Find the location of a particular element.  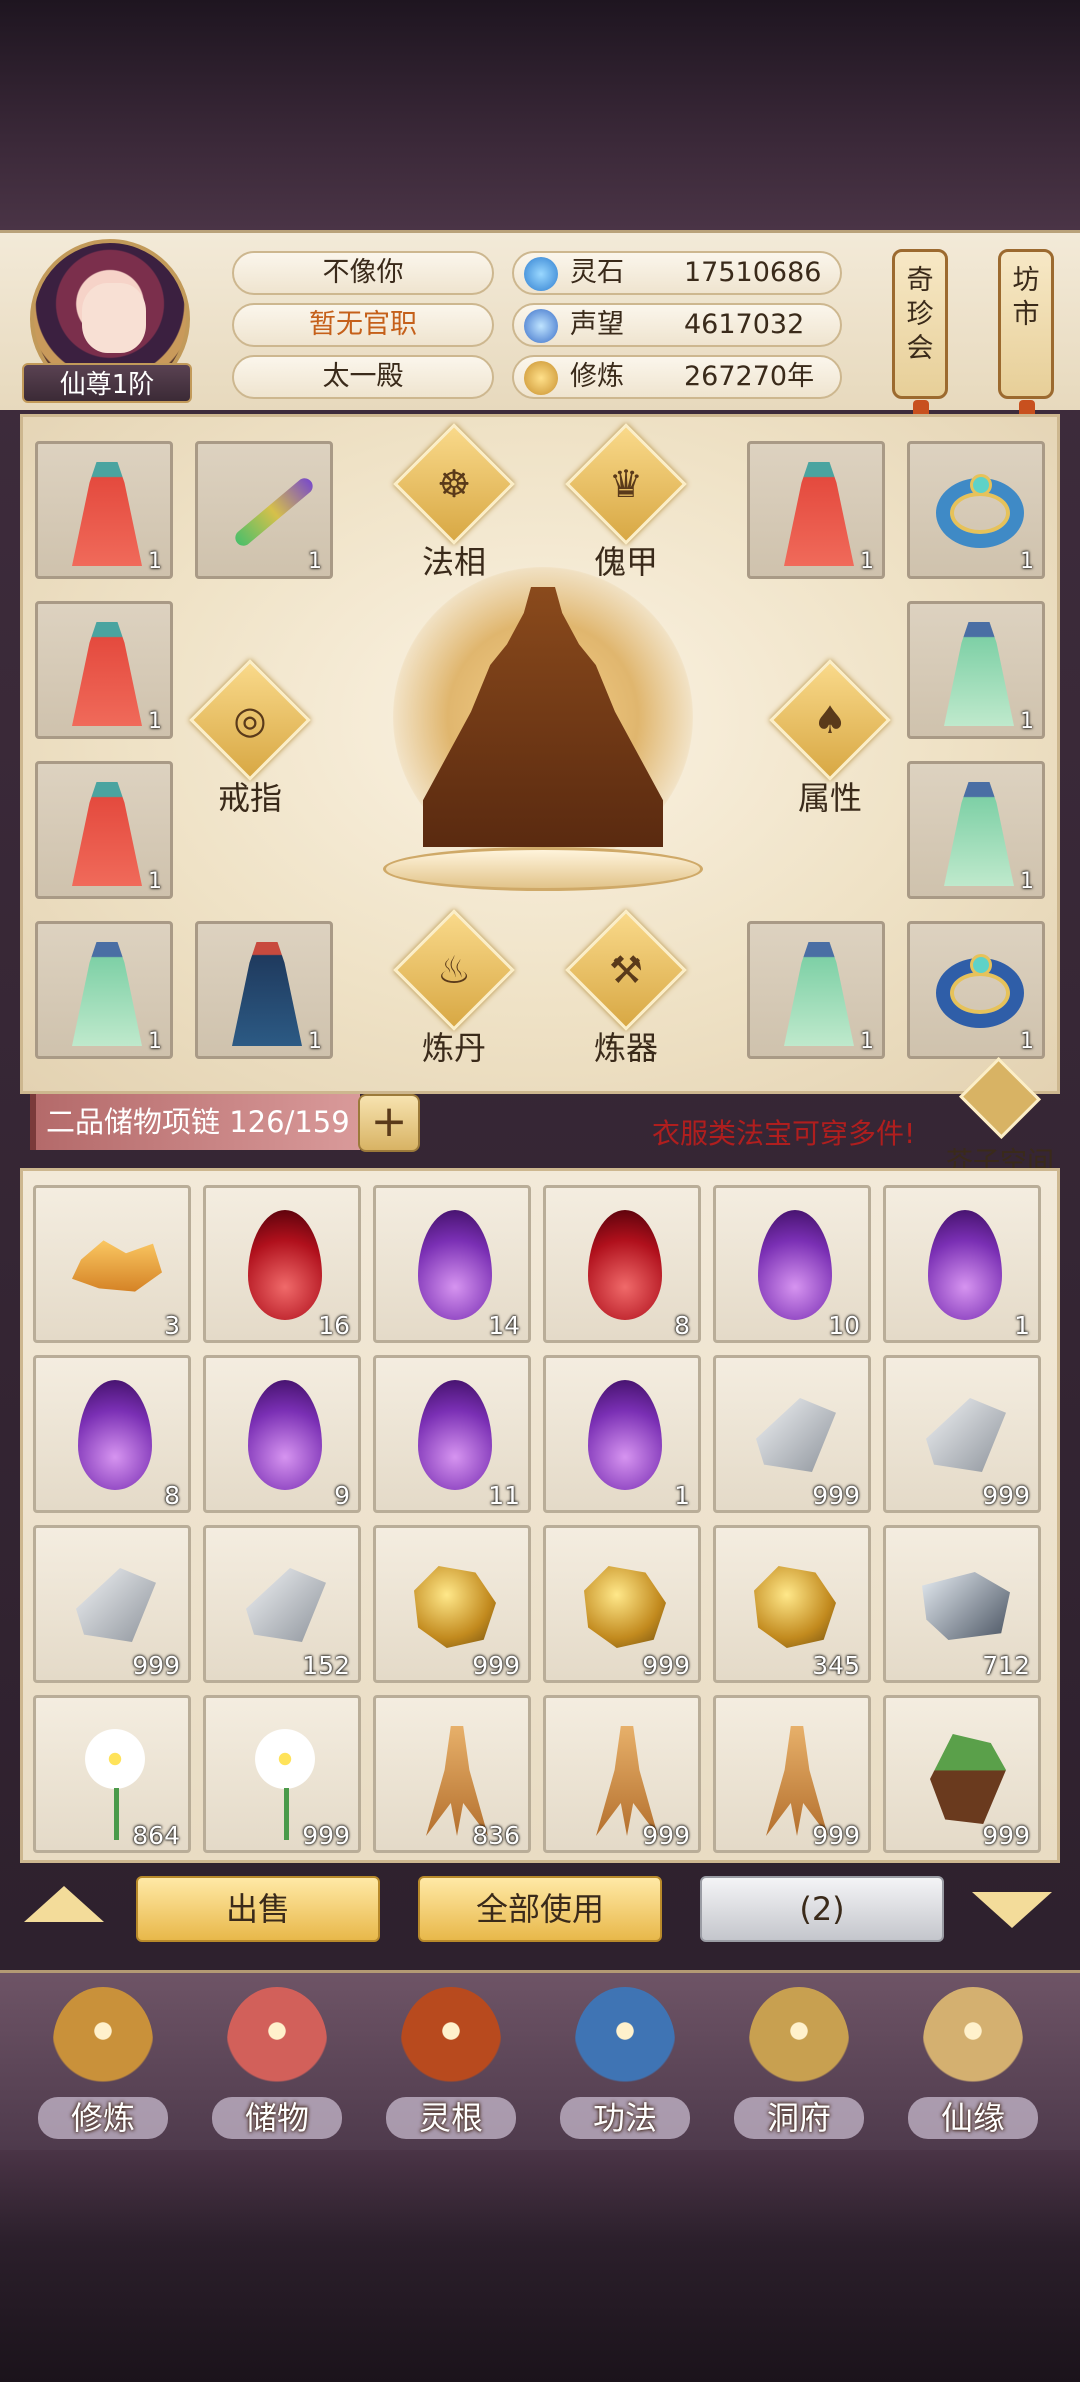

chest-icon is located at coordinates (1000, 1098).